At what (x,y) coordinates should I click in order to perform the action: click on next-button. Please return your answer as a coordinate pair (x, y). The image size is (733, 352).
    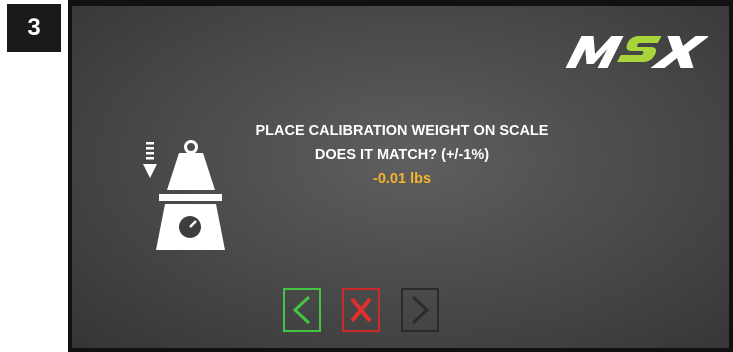
    Looking at the image, I should click on (420, 310).